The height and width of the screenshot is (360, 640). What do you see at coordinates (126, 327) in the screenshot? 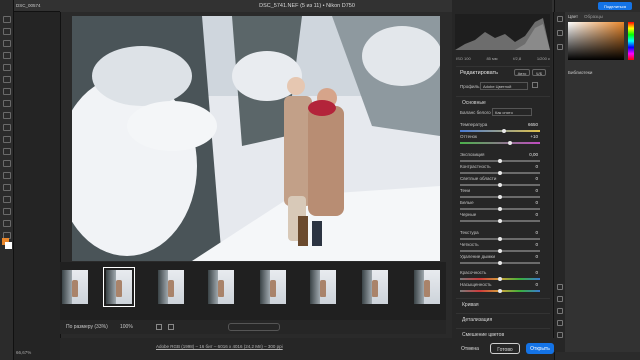
I see `zoom-percent-select: 100%` at bounding box center [126, 327].